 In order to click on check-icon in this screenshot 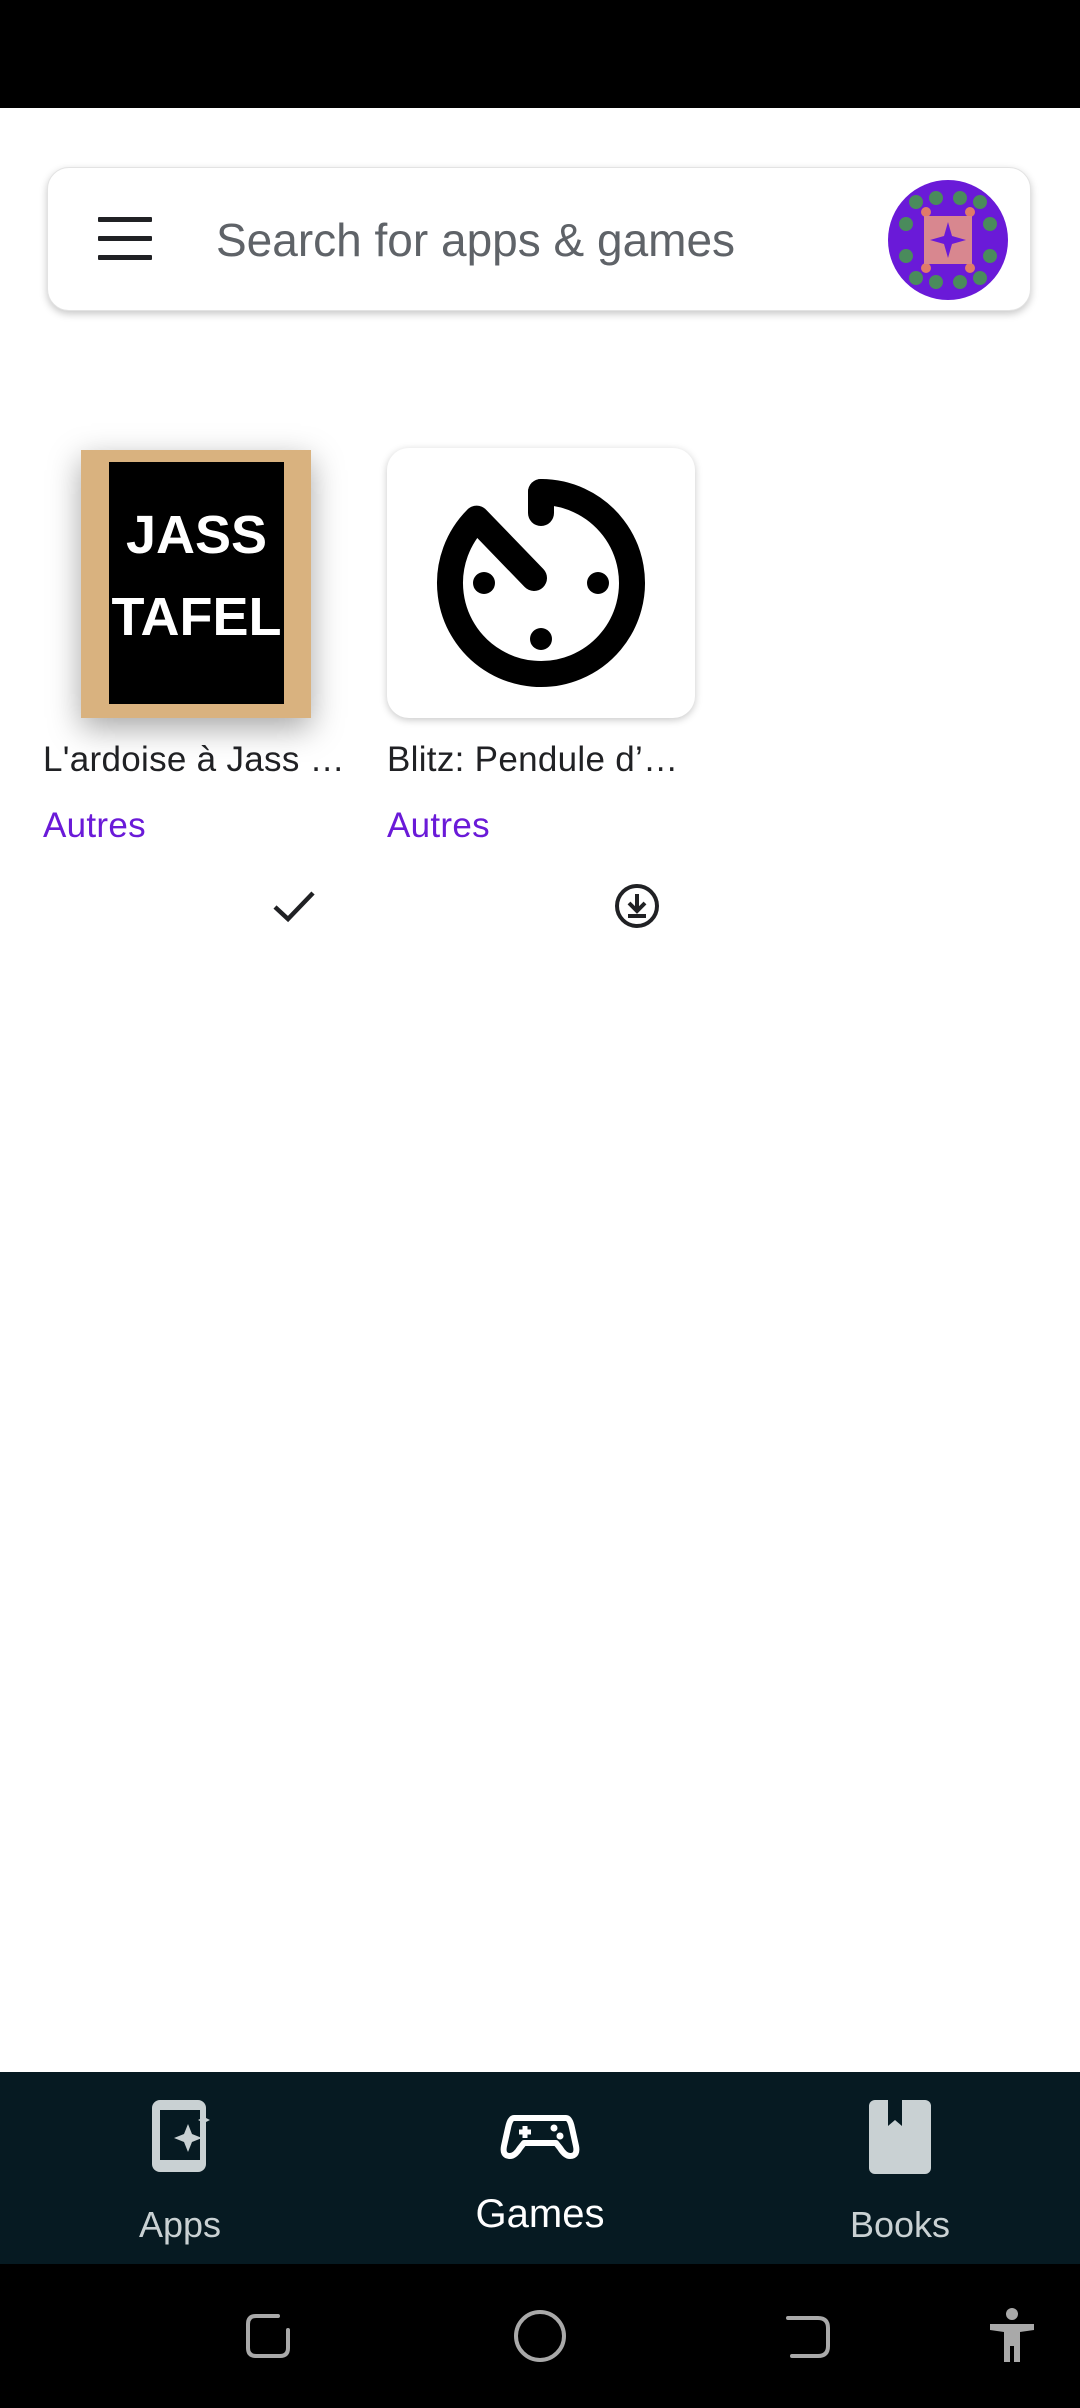, I will do `click(294, 906)`.